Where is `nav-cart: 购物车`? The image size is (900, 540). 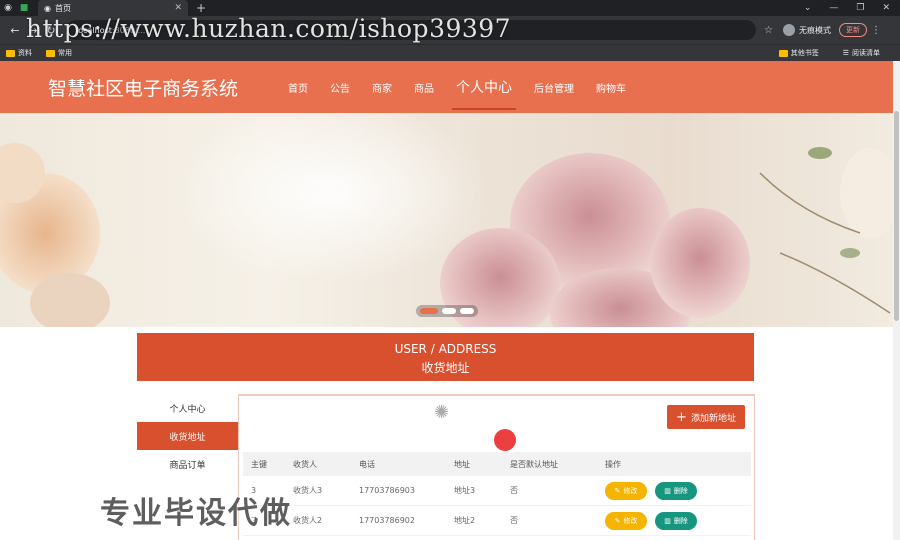 nav-cart: 购物车 is located at coordinates (611, 87).